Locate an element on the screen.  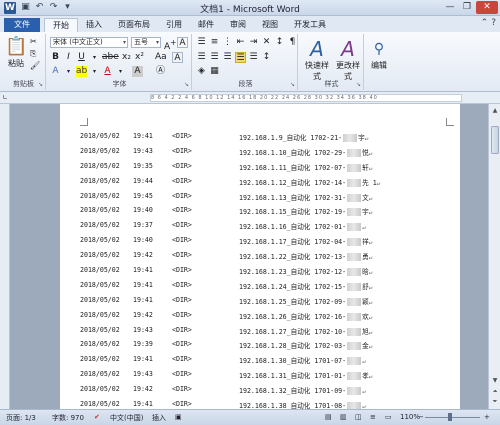
next-page-icon: ⏷ is located at coordinates (495, 402).